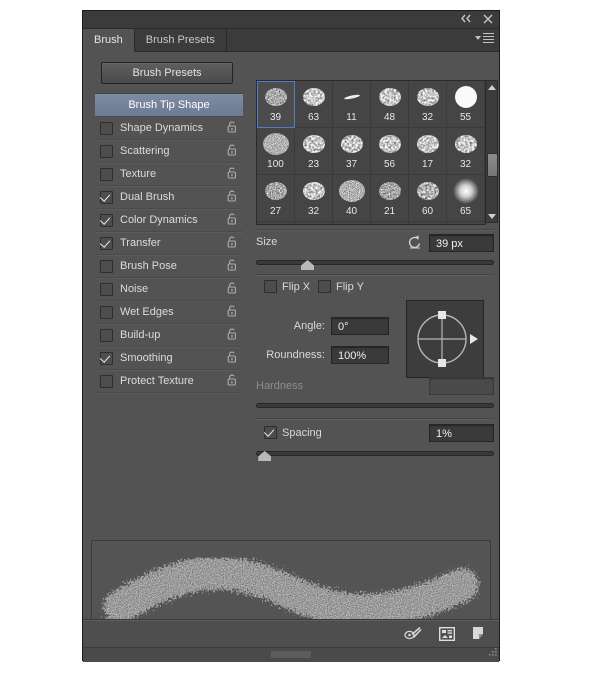 The width and height of the screenshot is (600, 676). What do you see at coordinates (492, 653) in the screenshot?
I see `panel-resize-corner-icon` at bounding box center [492, 653].